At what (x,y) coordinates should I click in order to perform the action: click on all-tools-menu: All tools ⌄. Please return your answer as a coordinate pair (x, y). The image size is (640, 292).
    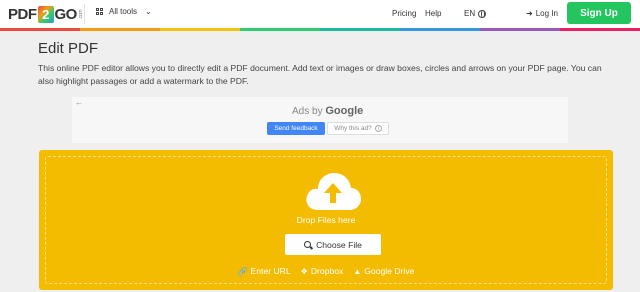
    Looking at the image, I should click on (124, 11).